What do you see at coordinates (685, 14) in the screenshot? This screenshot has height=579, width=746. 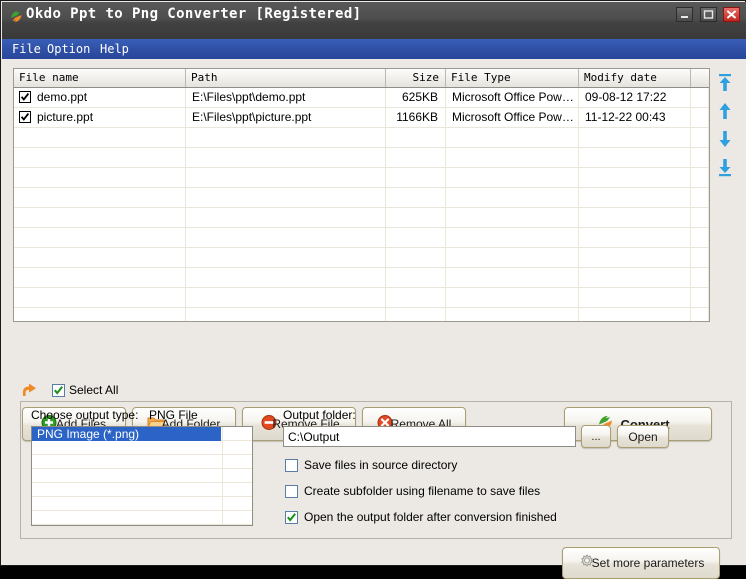 I see `minimize-button` at bounding box center [685, 14].